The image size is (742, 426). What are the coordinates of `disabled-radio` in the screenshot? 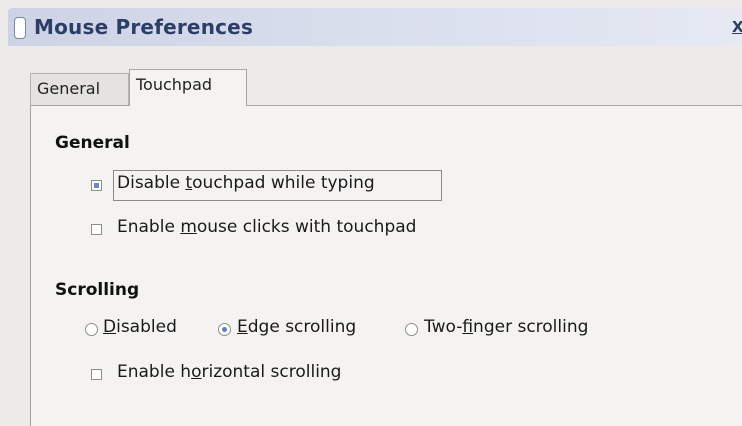 It's located at (91, 329).